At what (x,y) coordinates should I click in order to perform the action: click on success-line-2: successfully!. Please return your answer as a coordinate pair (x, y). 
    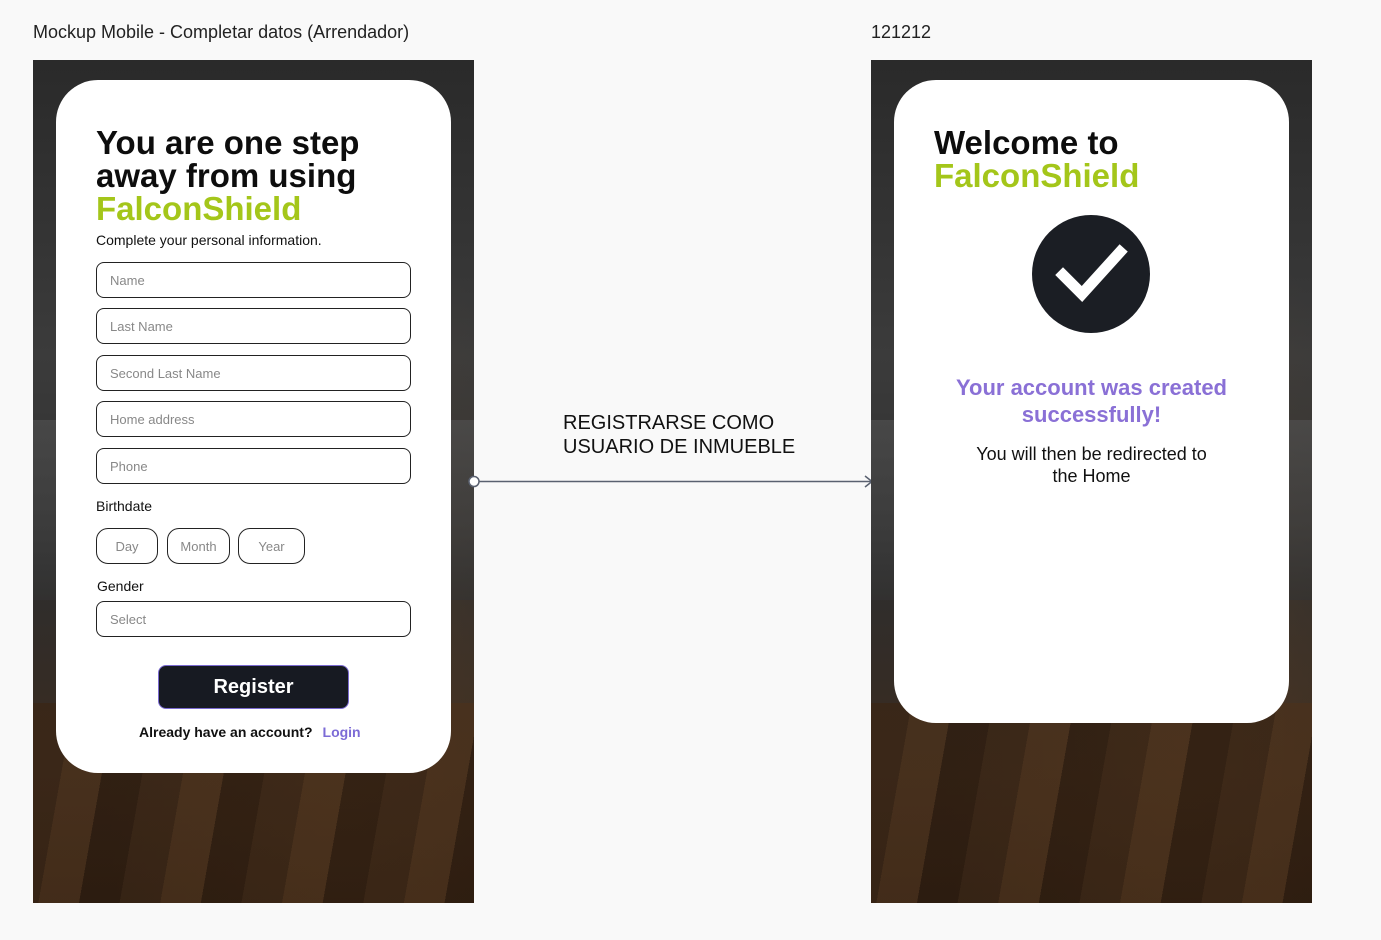
    Looking at the image, I should click on (1091, 414).